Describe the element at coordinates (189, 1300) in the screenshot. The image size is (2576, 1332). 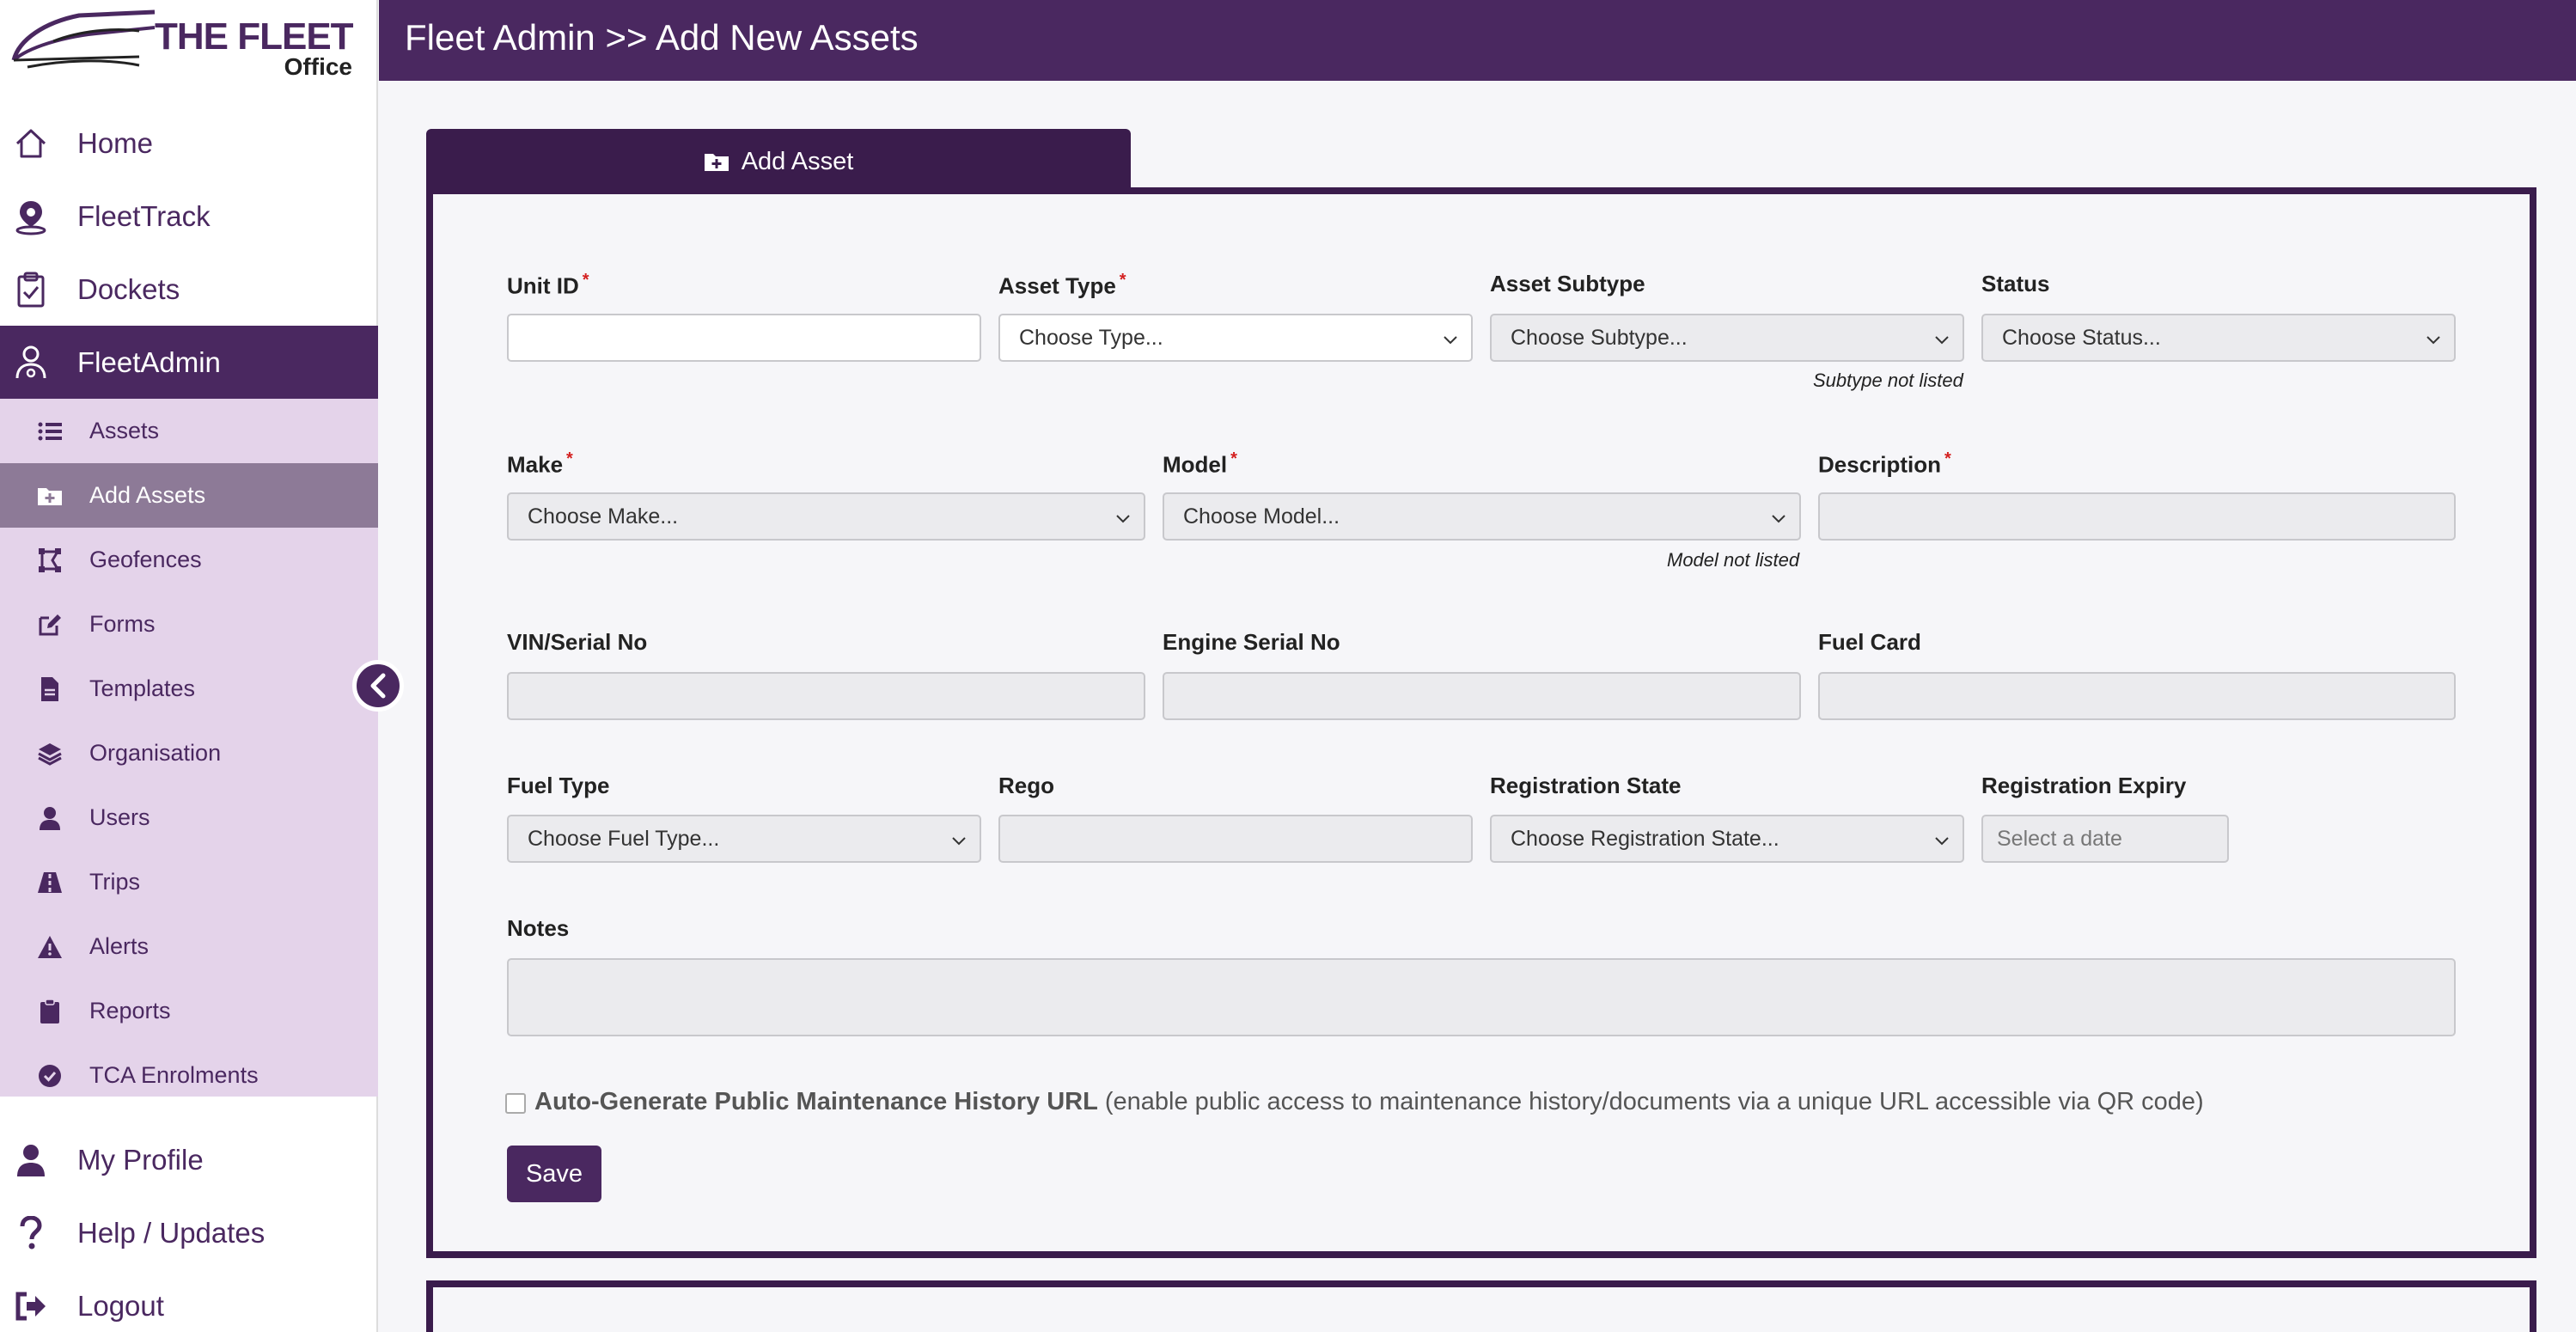
I see `nav-item-logout: Logout` at that location.